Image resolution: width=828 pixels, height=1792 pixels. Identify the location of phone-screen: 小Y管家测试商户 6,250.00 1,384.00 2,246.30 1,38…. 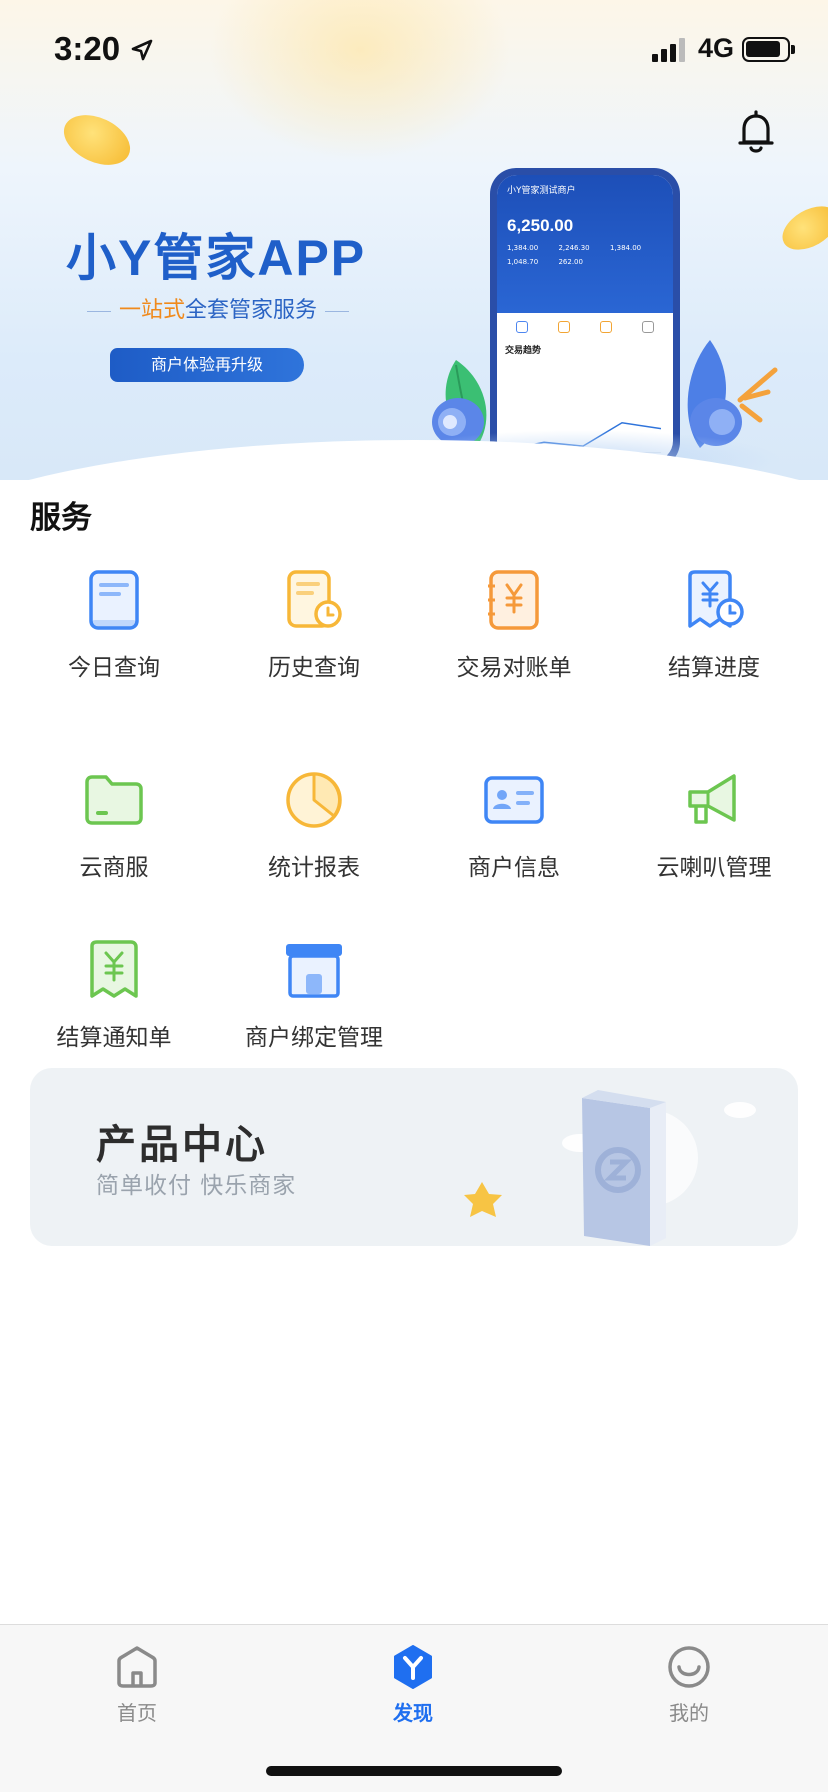
(585, 318).